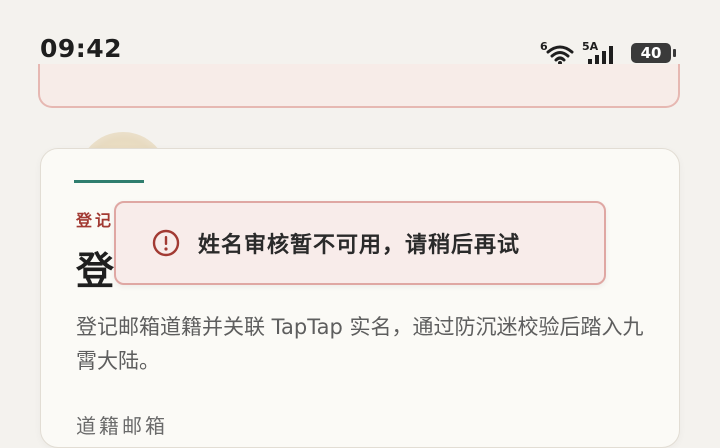 The image size is (720, 448). I want to click on card-accent-line, so click(109, 181).